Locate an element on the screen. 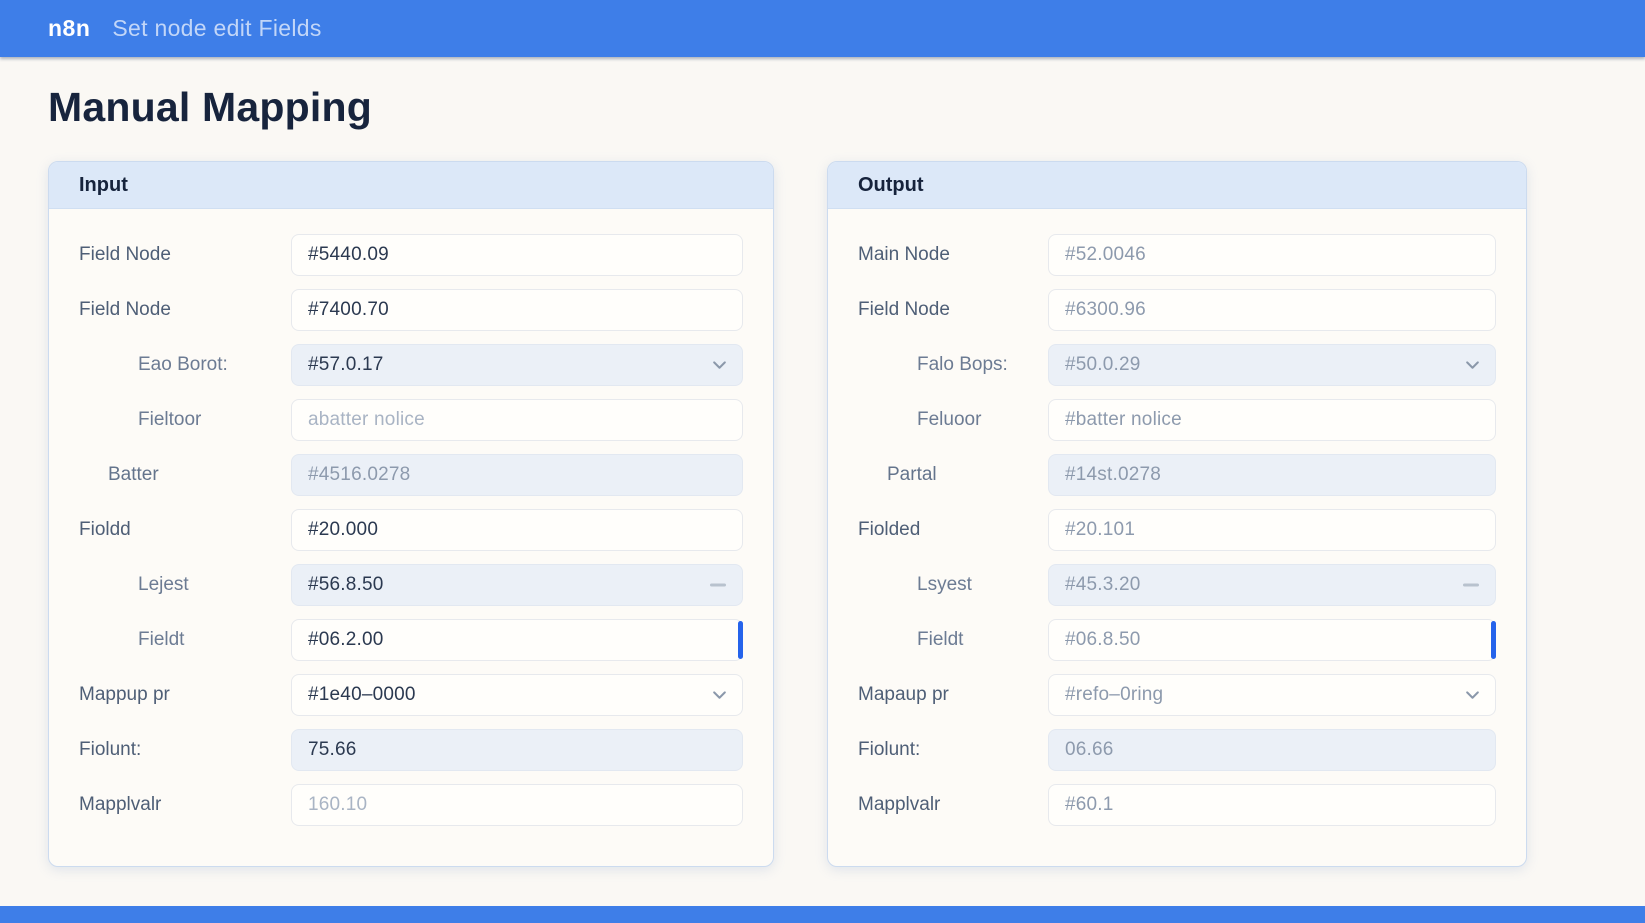 The width and height of the screenshot is (1645, 923). text-input: #5440.09 is located at coordinates (517, 255).